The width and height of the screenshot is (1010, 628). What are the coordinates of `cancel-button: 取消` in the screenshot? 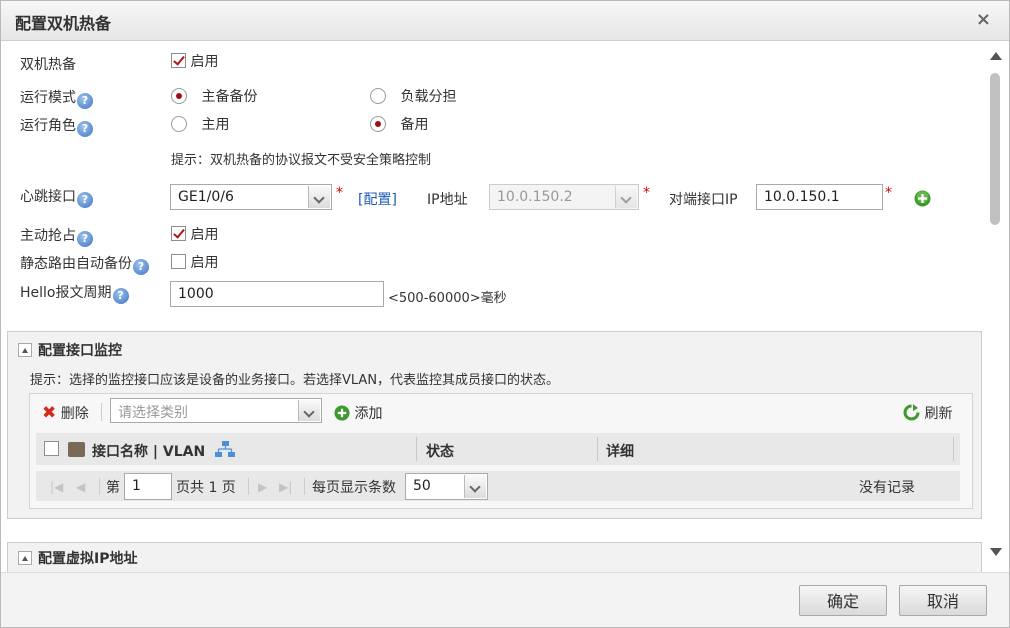 It's located at (943, 600).